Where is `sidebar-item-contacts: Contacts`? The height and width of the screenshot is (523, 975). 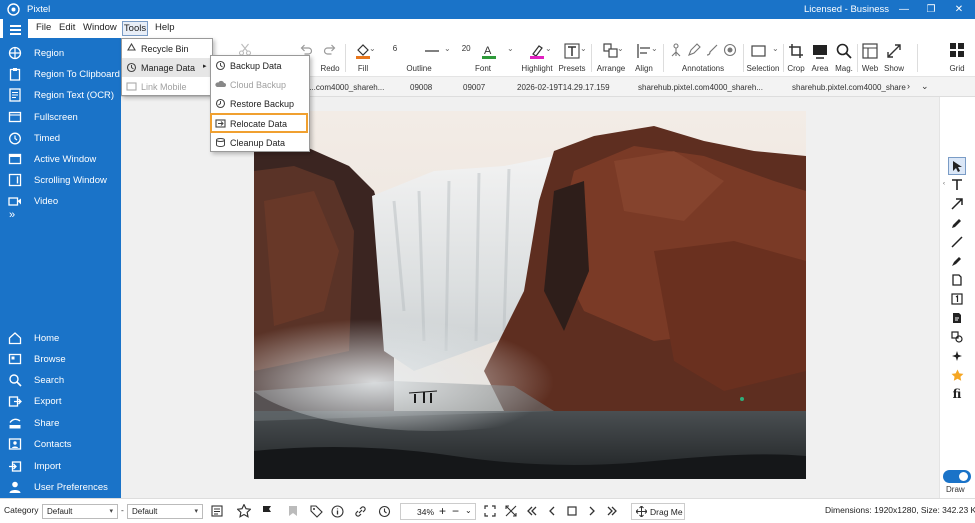 sidebar-item-contacts: Contacts is located at coordinates (60, 444).